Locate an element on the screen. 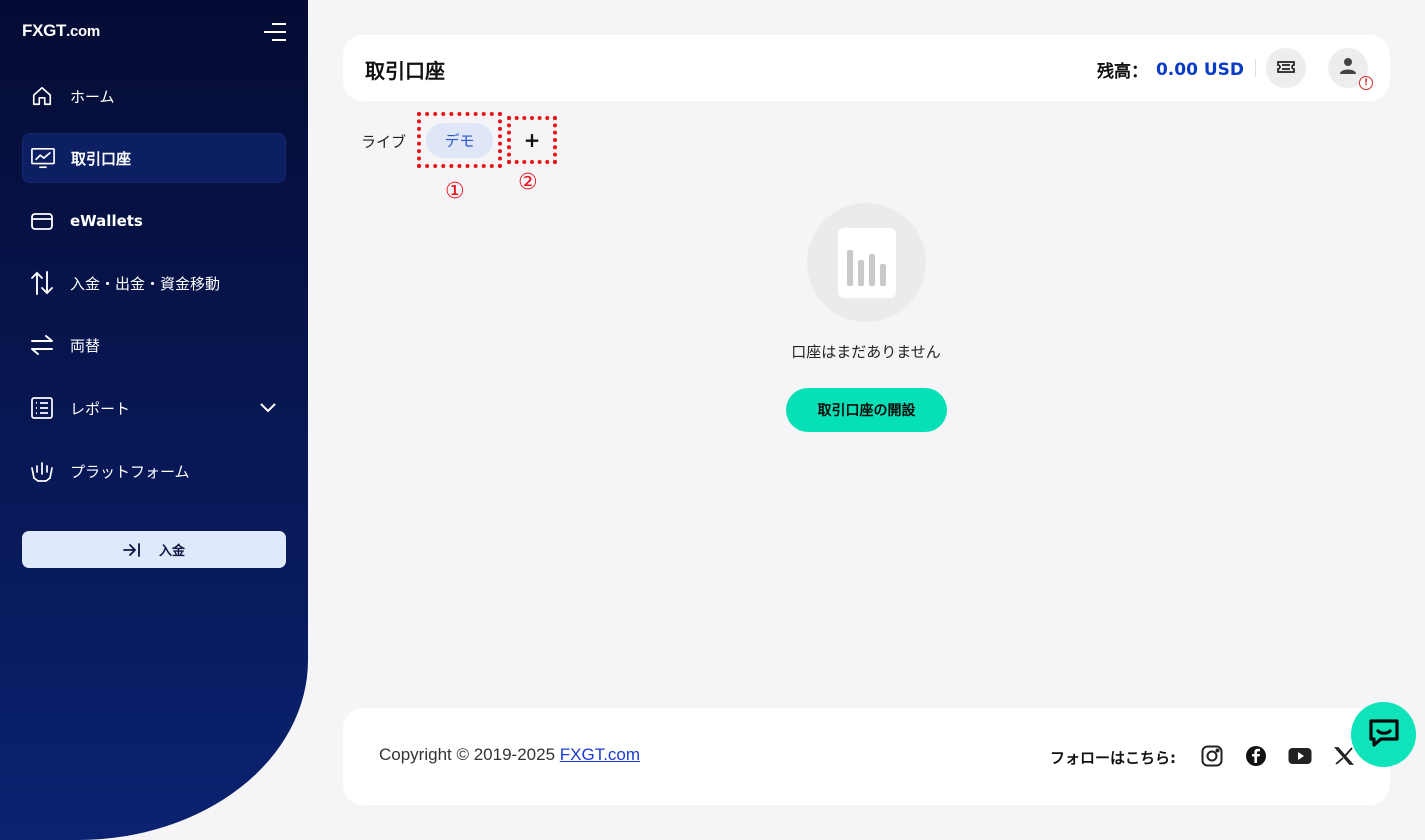 The width and height of the screenshot is (1425, 840). sidebar-item-exchange: 両替 is located at coordinates (154, 345).